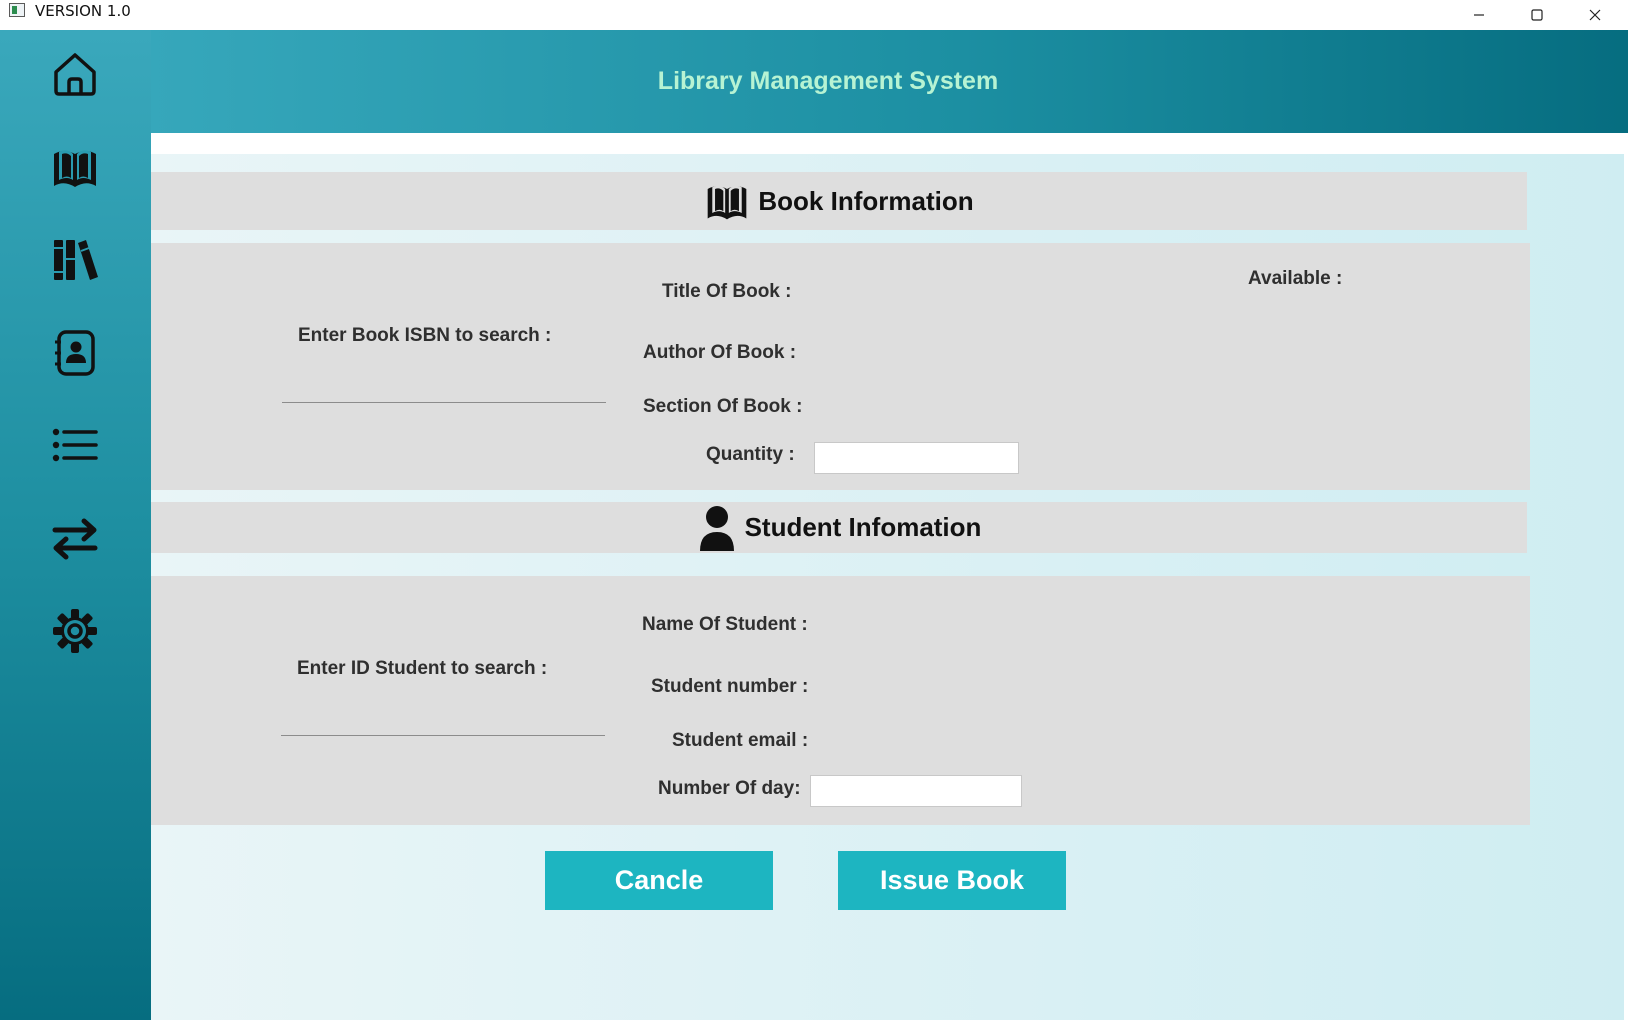 The image size is (1628, 1020). I want to click on sidebar-item-list, so click(75, 445).